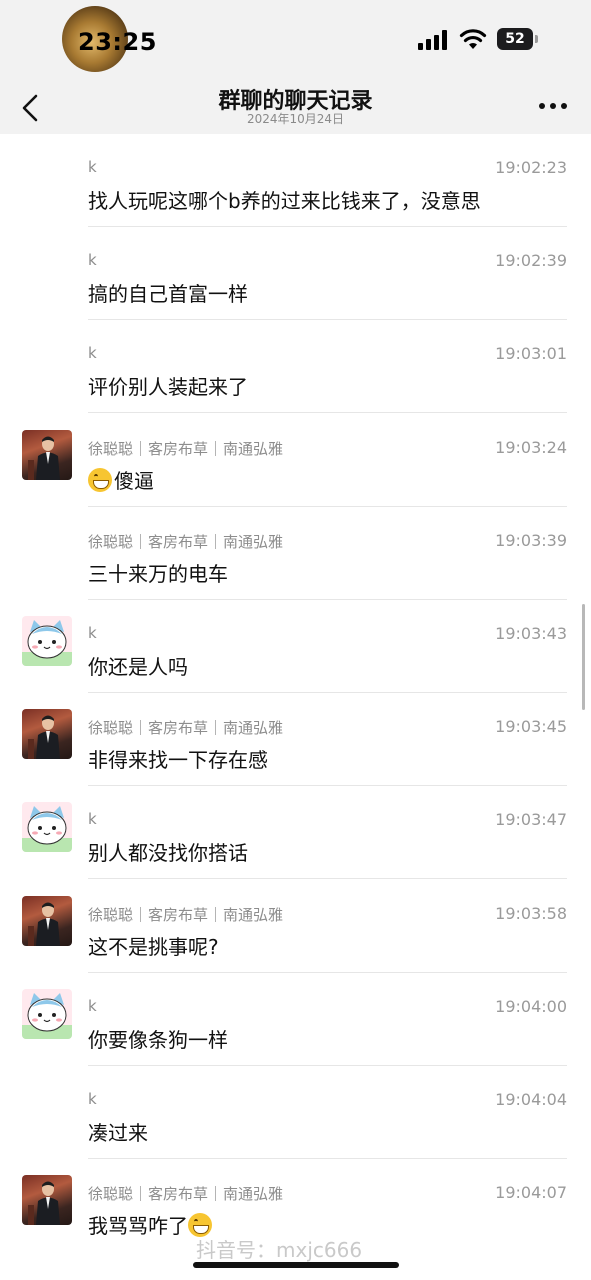 This screenshot has width=591, height=1280. Describe the element at coordinates (531, 727) in the screenshot. I see `message-time: 19:03:45` at that location.